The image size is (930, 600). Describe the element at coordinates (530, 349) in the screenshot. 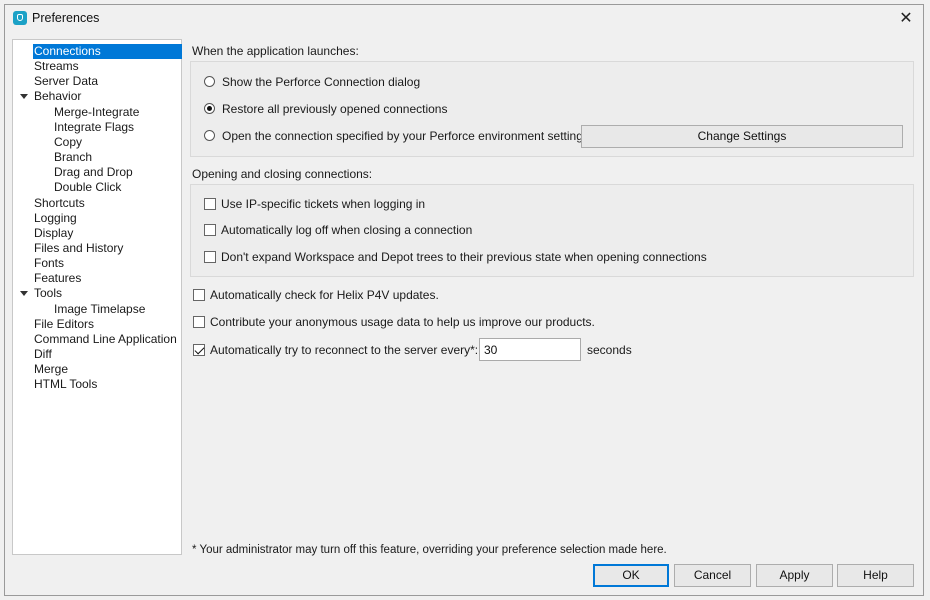

I see `reconnect-interval-input` at that location.